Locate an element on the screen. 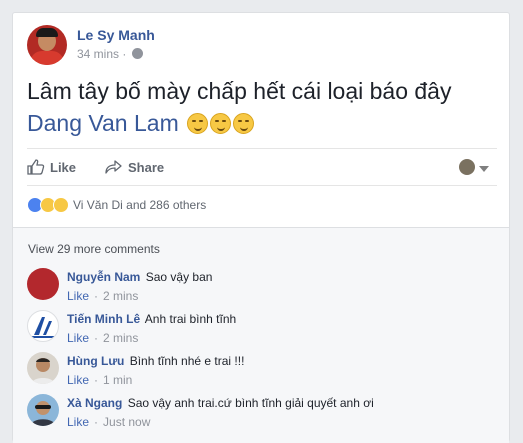 This screenshot has width=523, height=443. comment-actions: Like · Just now is located at coordinates (108, 422).